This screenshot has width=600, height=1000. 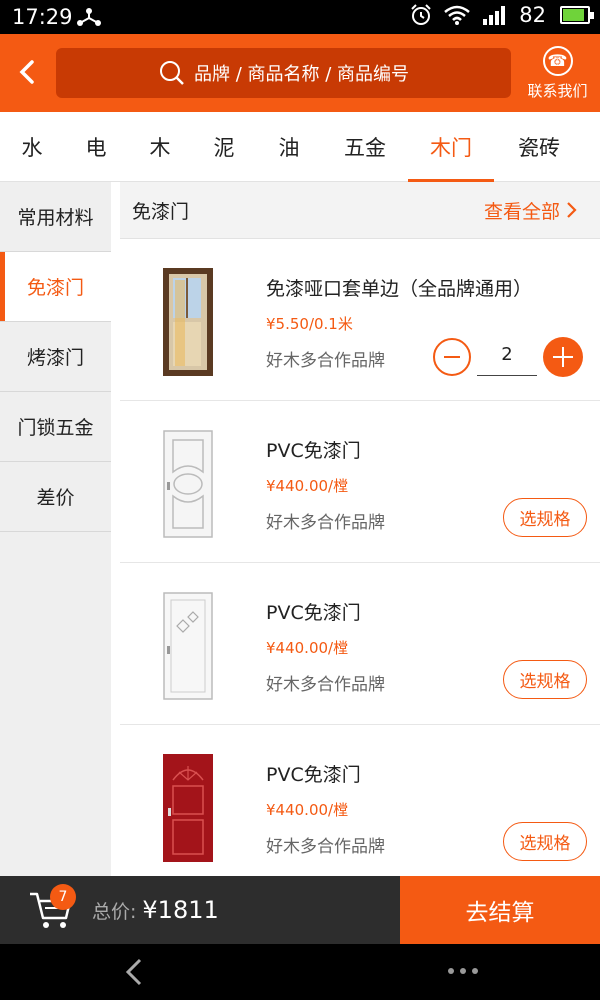 What do you see at coordinates (289, 147) in the screenshot?
I see `tab-paint: 油` at bounding box center [289, 147].